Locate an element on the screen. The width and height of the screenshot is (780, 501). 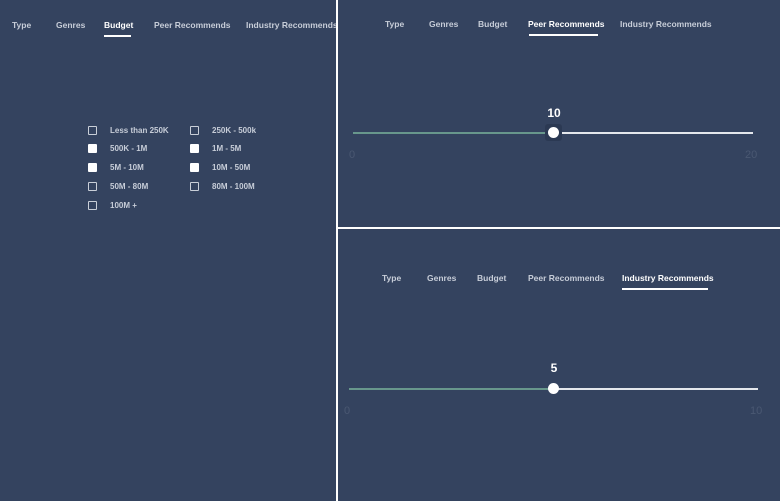
slider-value: 10 is located at coordinates (554, 113).